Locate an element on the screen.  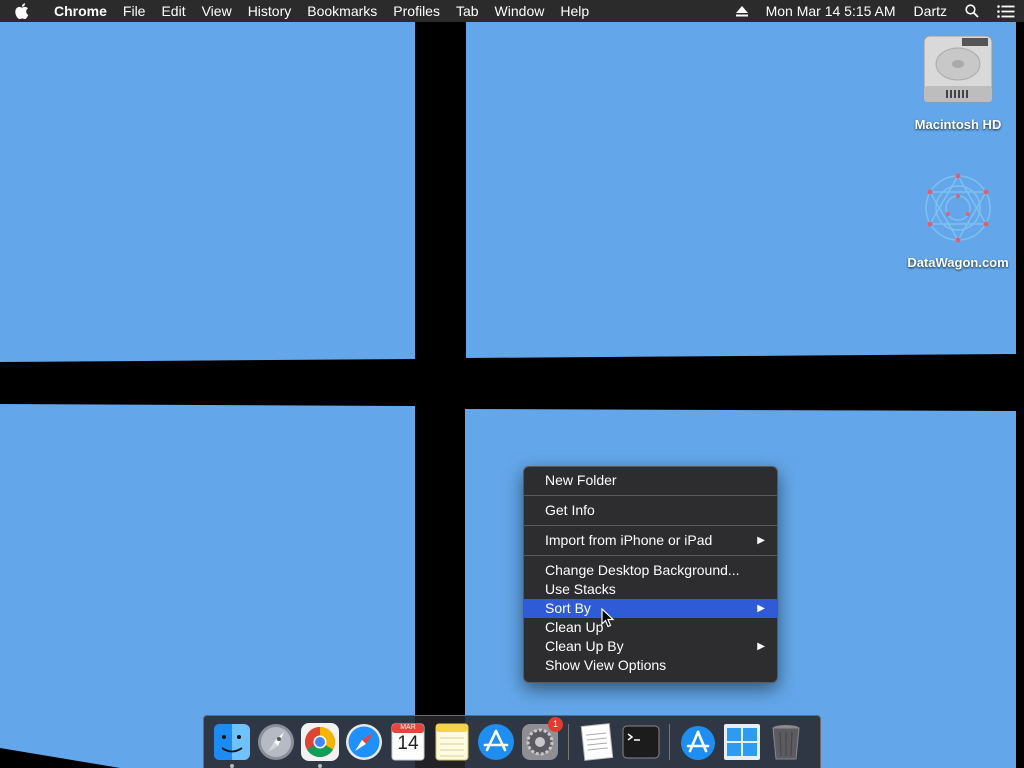
windows-icon is located at coordinates (742, 742).